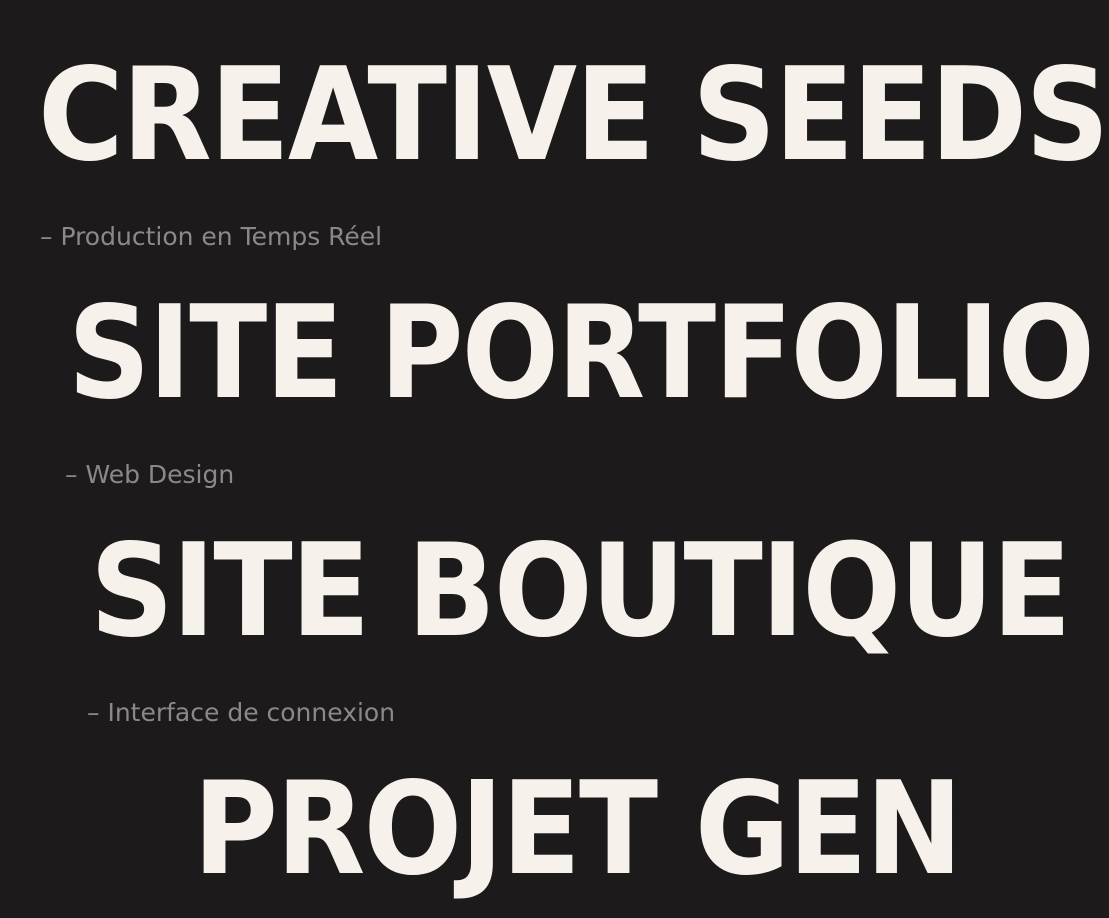 The width and height of the screenshot is (1109, 918). What do you see at coordinates (241, 712) in the screenshot?
I see `project-subtitle: – Interface de connexion` at bounding box center [241, 712].